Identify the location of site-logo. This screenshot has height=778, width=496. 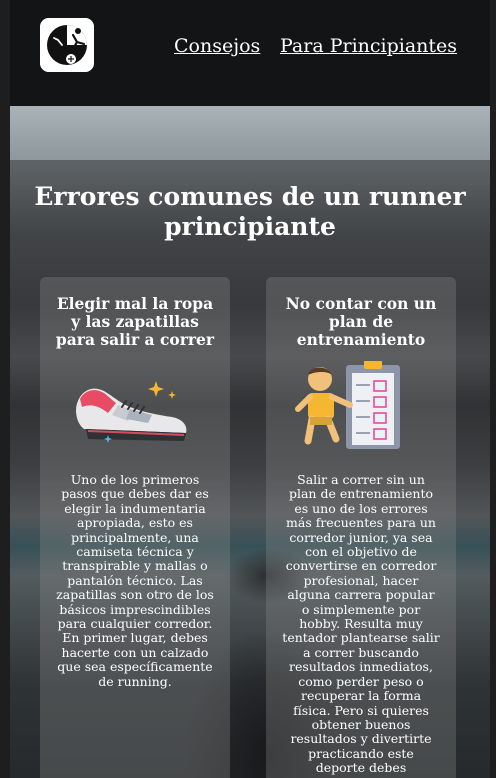
(67, 45).